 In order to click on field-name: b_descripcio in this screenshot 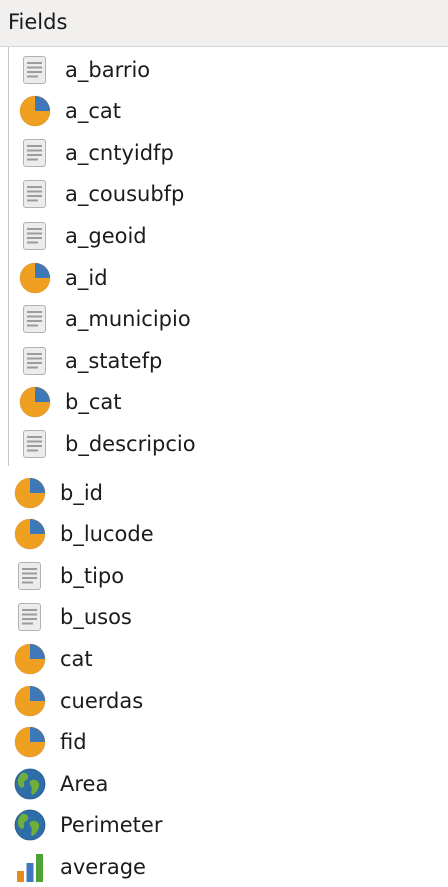, I will do `click(130, 443)`.